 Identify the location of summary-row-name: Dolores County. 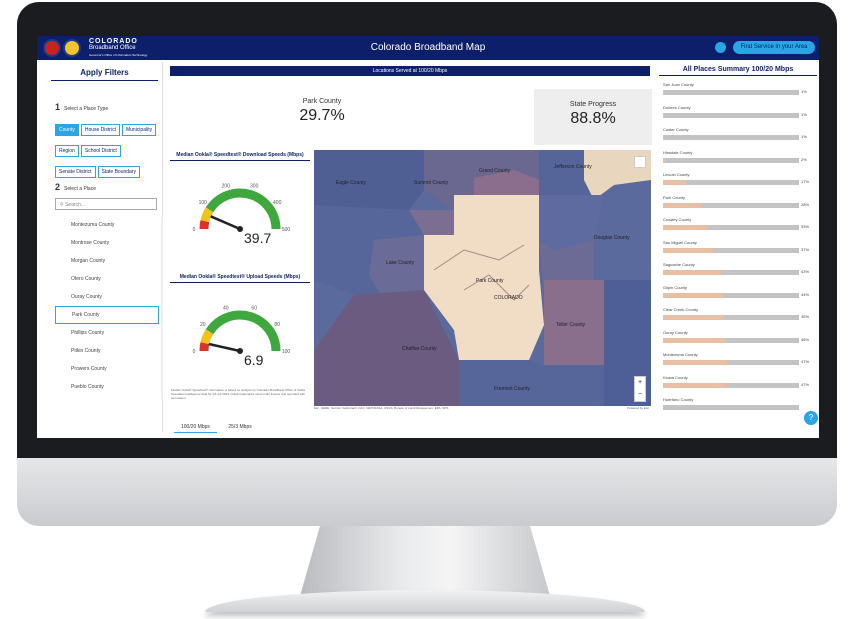
(677, 107).